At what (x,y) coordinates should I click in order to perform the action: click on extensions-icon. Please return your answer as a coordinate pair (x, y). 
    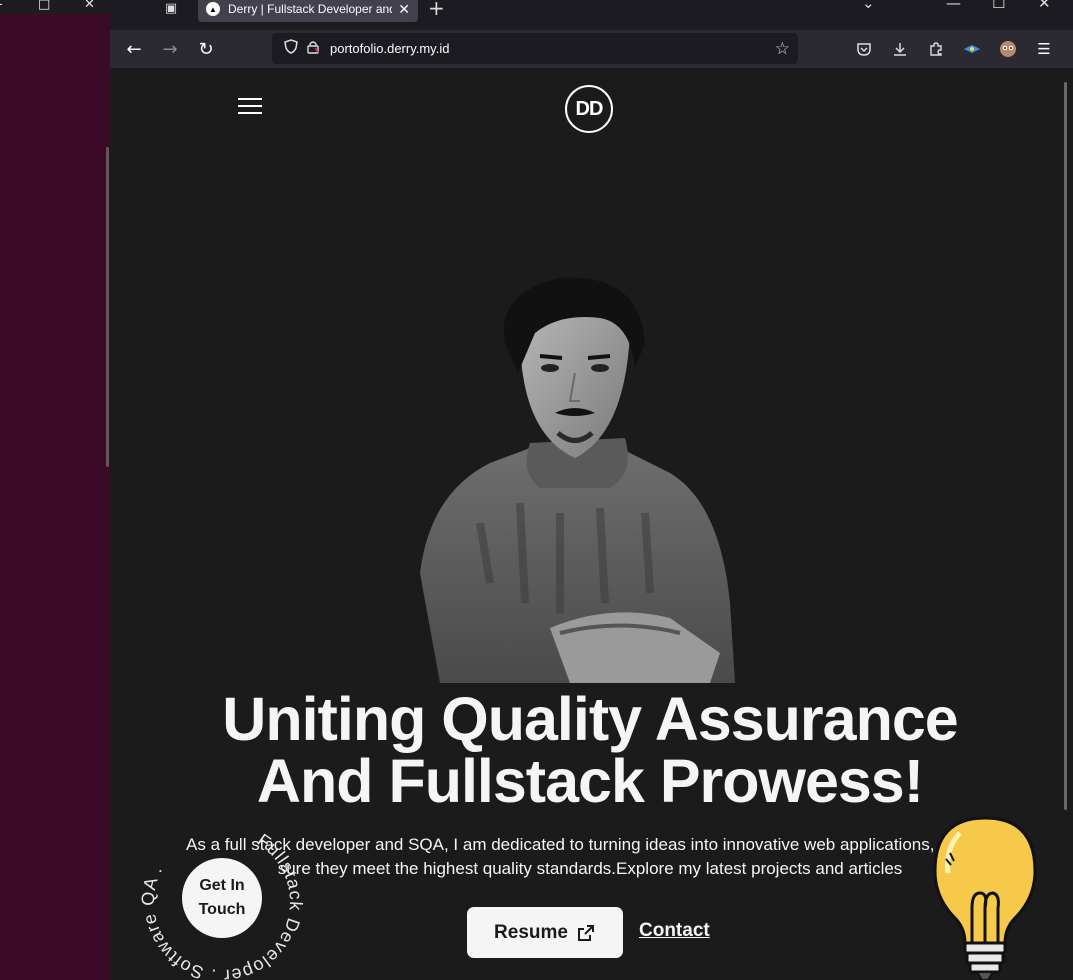
    Looking at the image, I should click on (936, 49).